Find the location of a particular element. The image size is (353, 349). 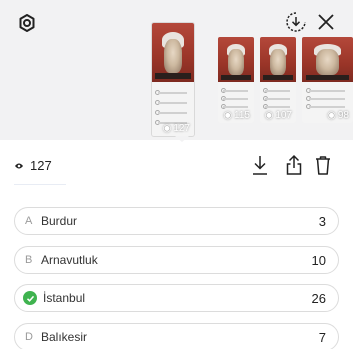

share-button is located at coordinates (294, 165).